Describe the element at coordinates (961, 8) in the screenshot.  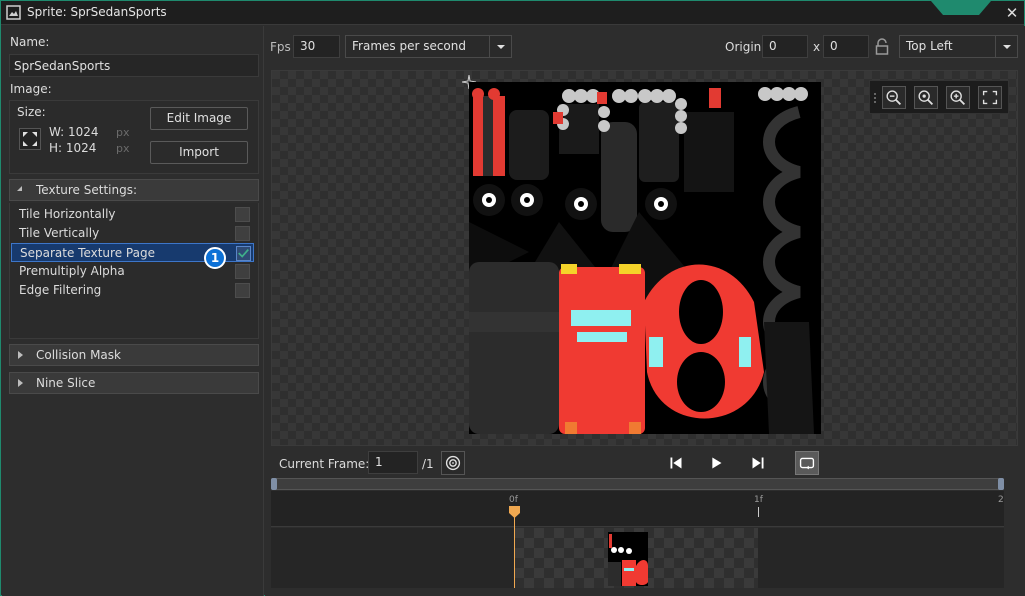
I see `title-accent` at that location.